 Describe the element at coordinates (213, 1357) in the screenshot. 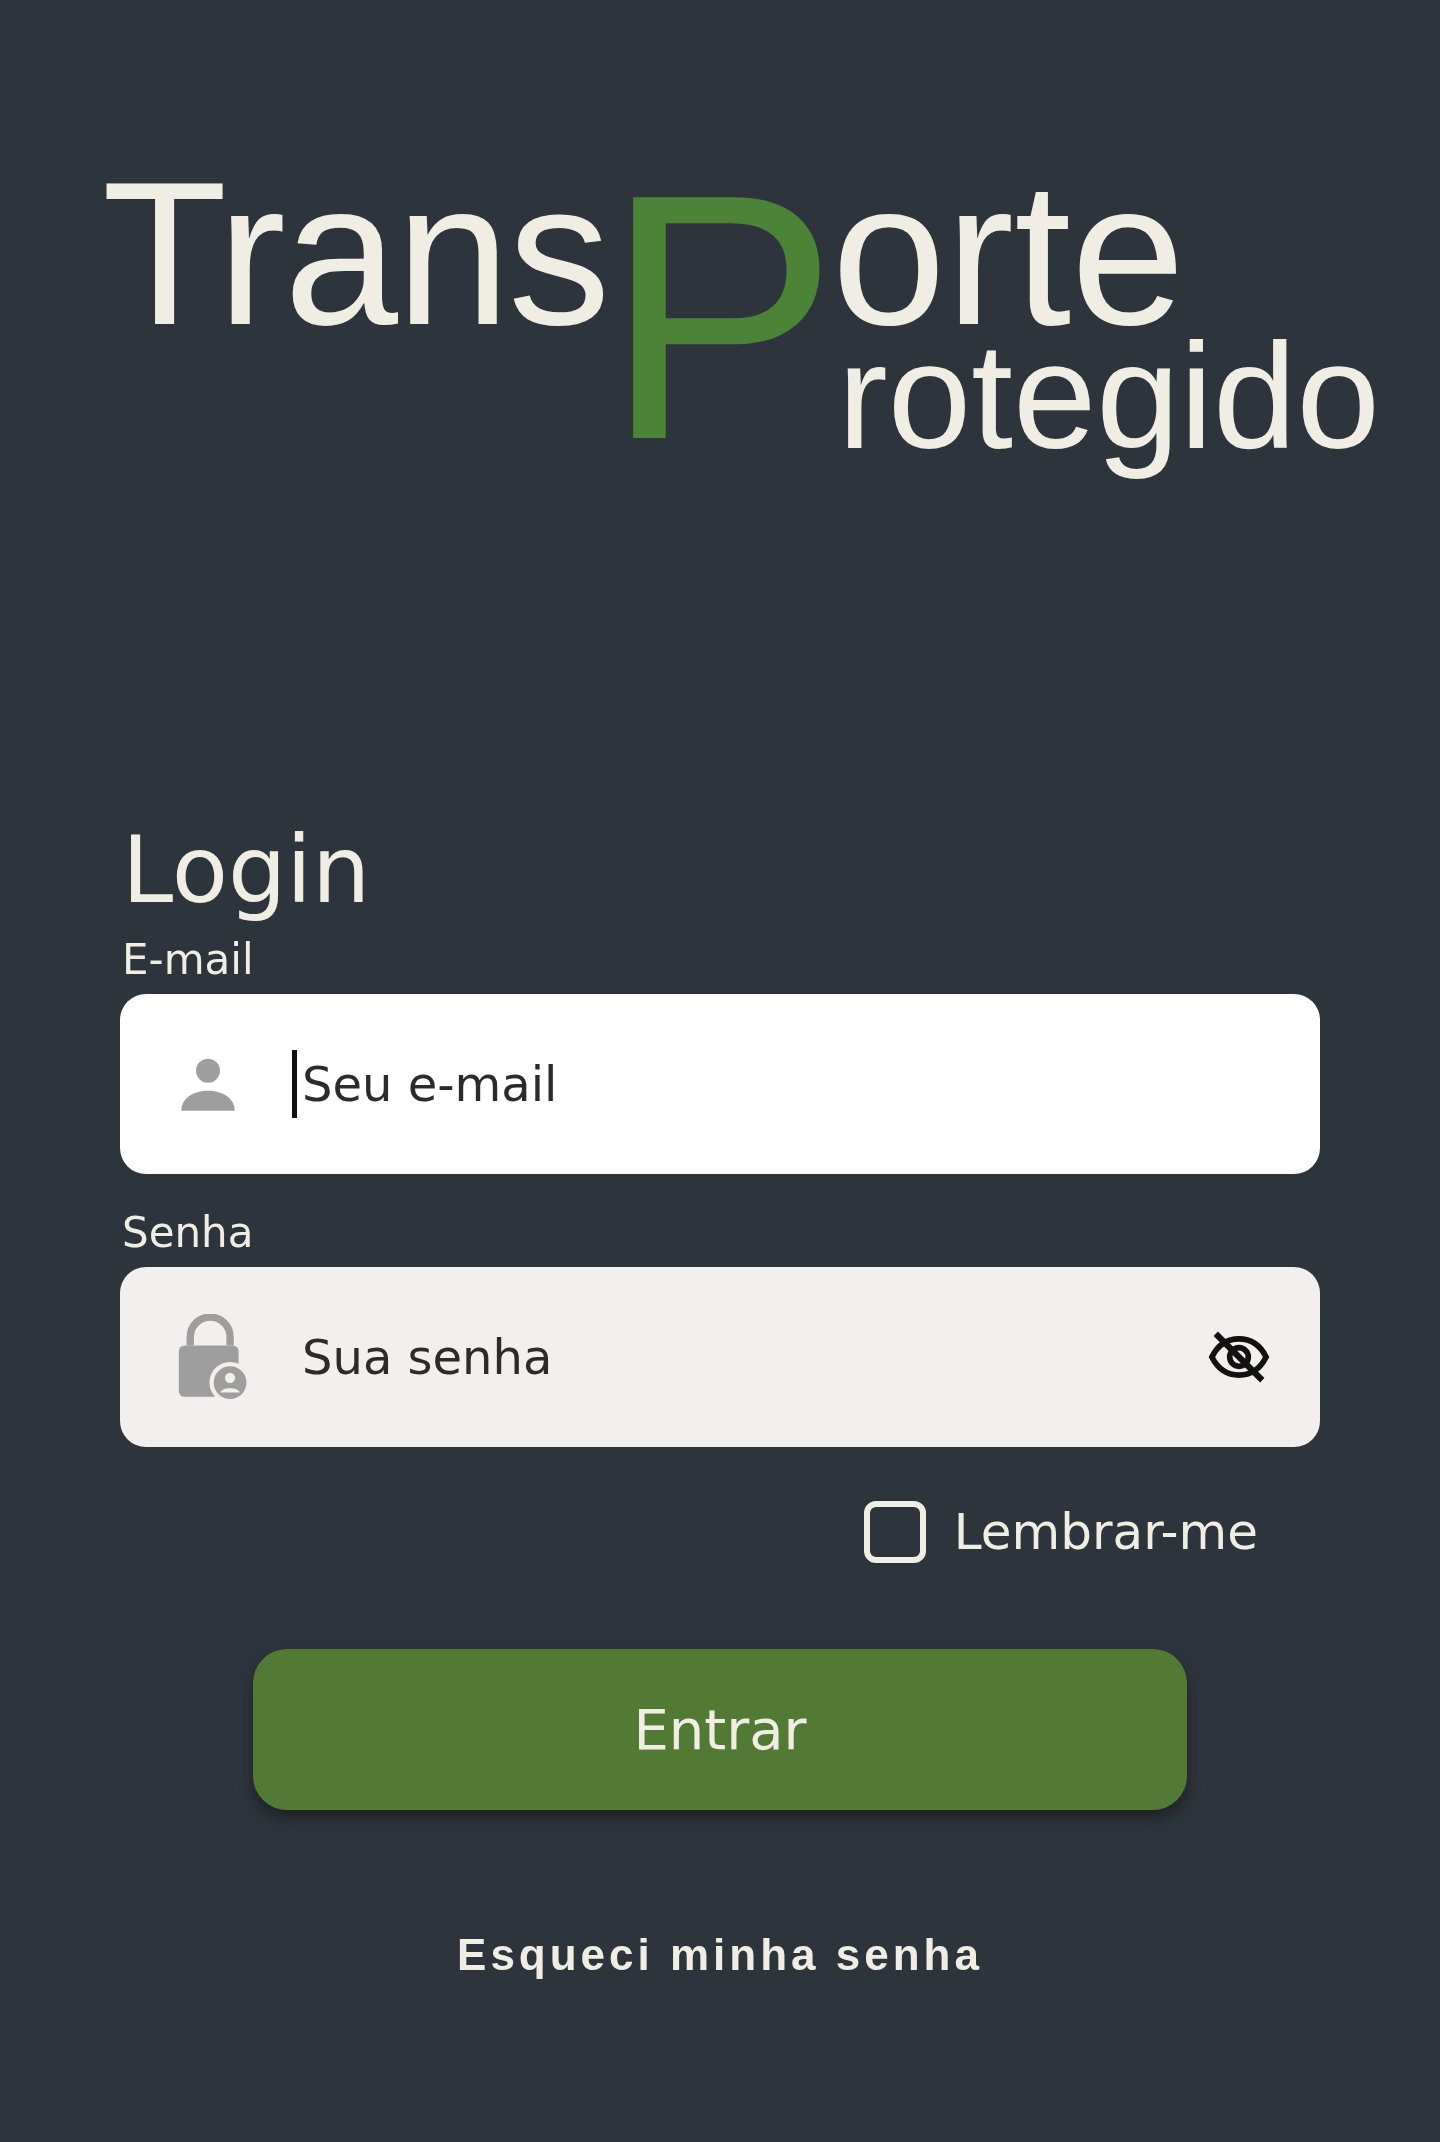

I see `lock-icon` at that location.